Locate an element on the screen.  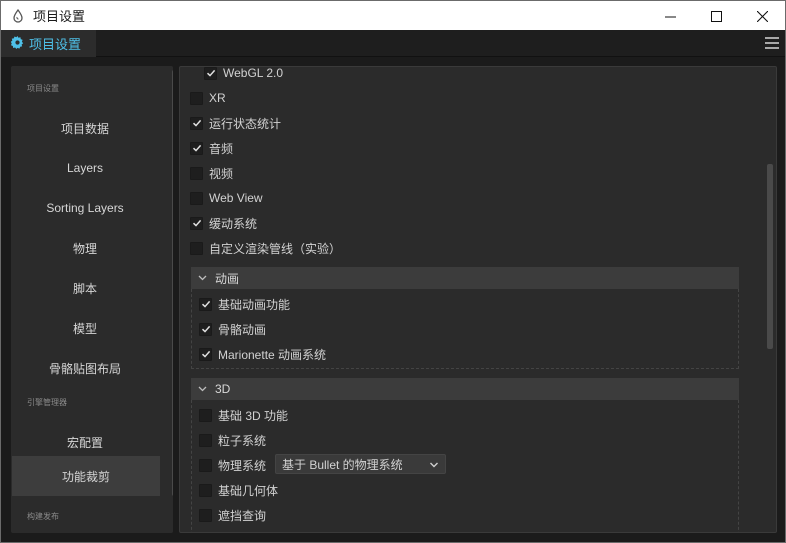
feature-label: 遮挡查询 is located at coordinates (242, 515).